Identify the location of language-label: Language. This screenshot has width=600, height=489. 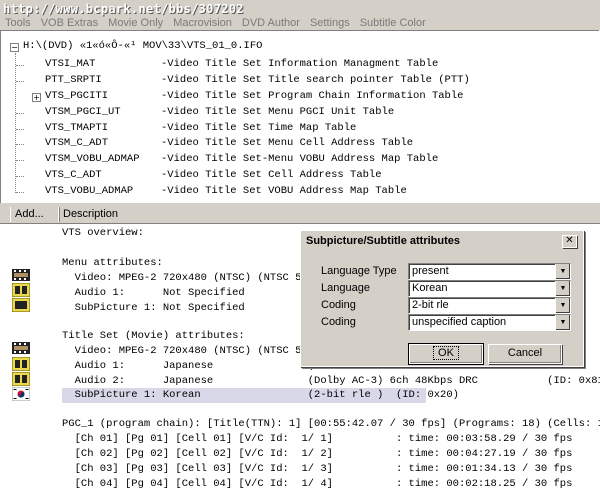
(345, 288).